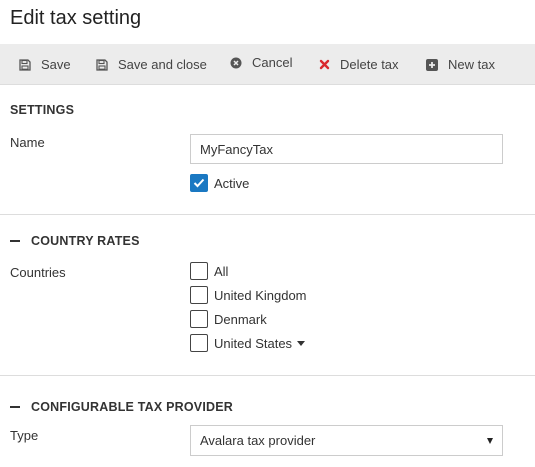 The image size is (535, 467). I want to click on page-title: Edit tax setting, so click(76, 18).